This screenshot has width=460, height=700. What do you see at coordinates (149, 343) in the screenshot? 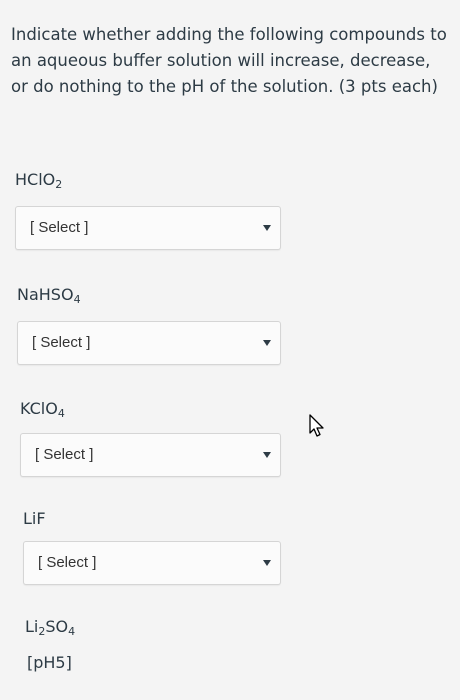
I see `select-nahso4: [ Select ]` at bounding box center [149, 343].